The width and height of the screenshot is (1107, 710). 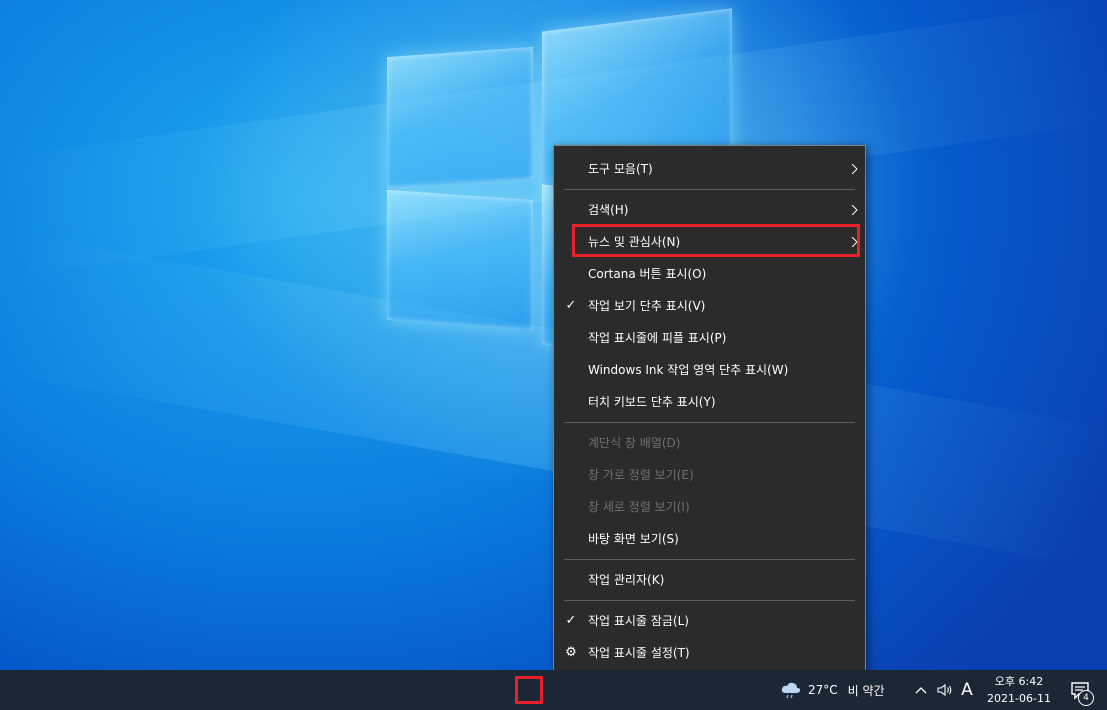 I want to click on menu-item-label: 작업 표시줄 잠금(L), so click(x=638, y=621).